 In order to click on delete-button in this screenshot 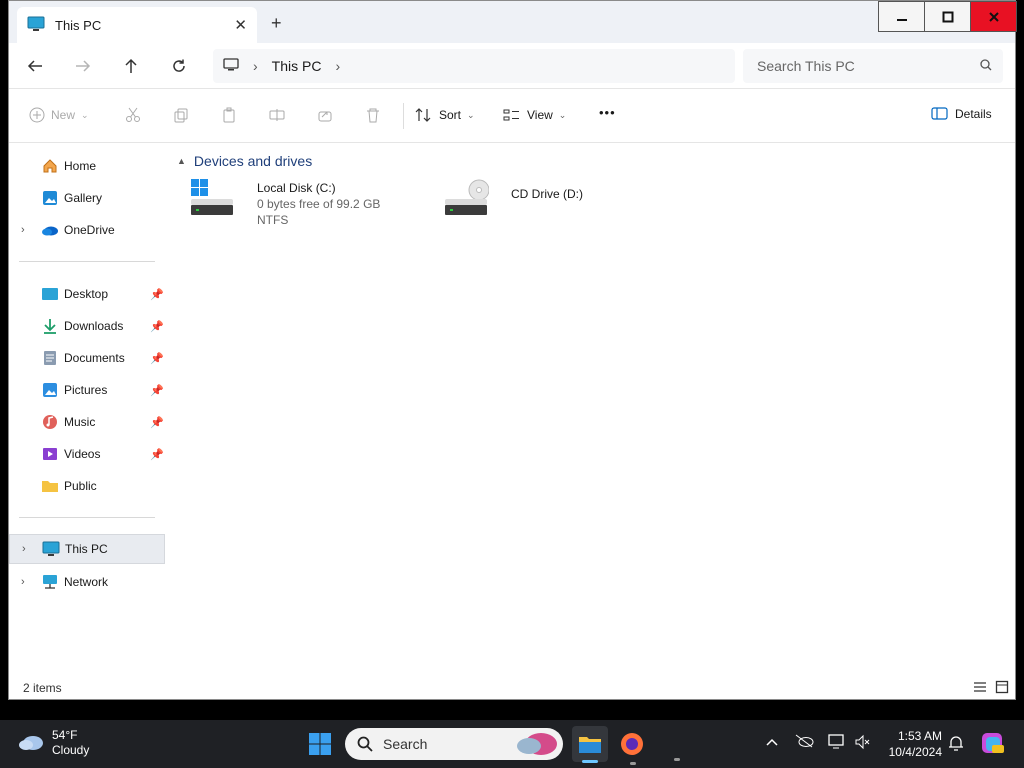, I will do `click(373, 115)`.